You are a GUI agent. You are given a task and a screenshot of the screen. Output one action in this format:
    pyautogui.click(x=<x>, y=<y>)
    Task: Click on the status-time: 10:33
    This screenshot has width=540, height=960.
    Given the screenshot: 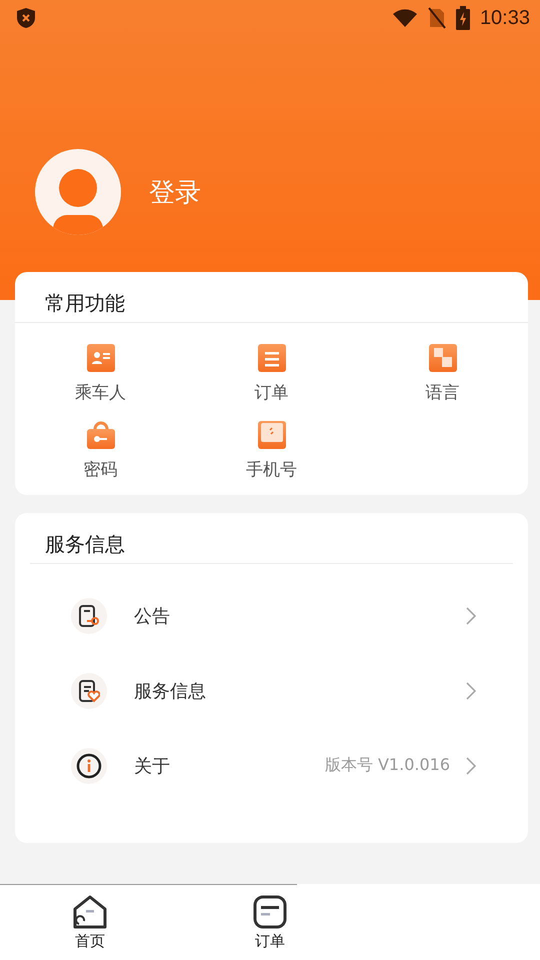 What is the action you would take?
    pyautogui.click(x=505, y=18)
    